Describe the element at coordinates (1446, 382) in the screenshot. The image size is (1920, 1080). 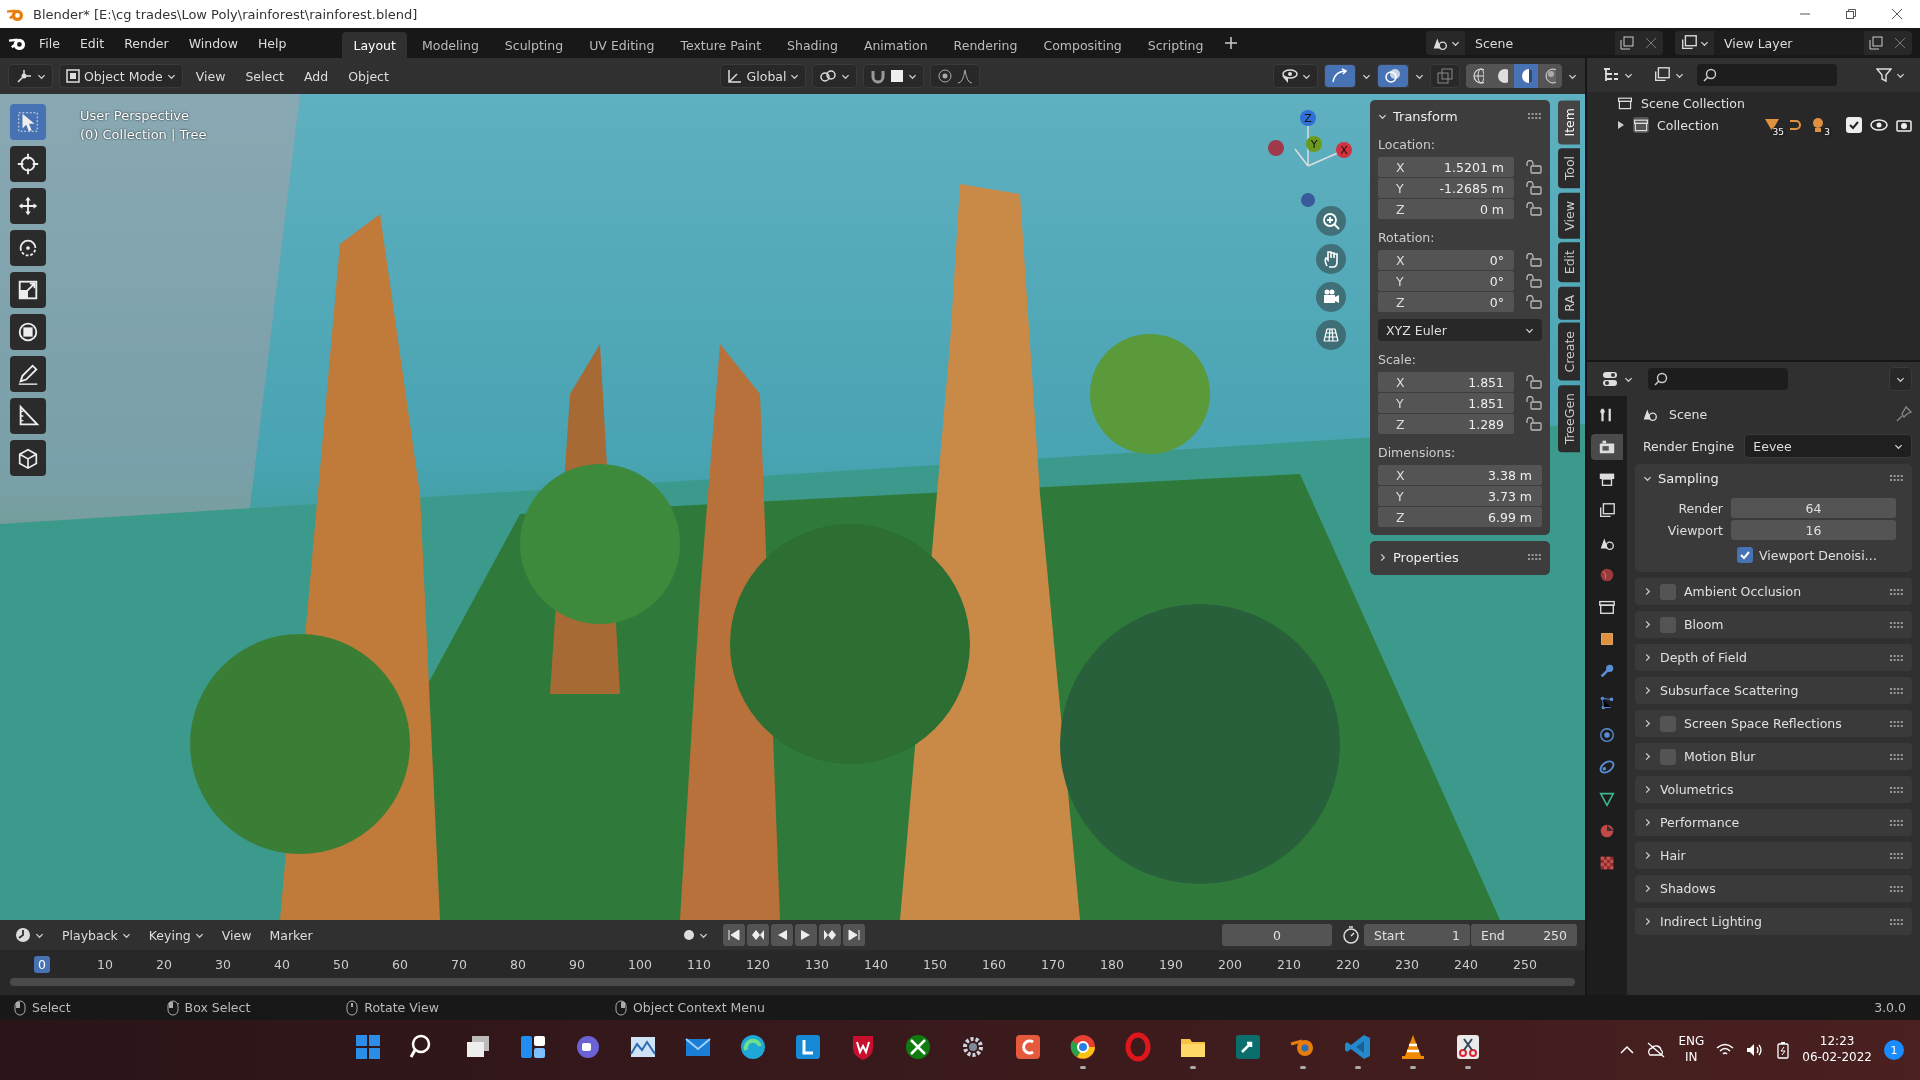
I see `number-field: X 1.851` at that location.